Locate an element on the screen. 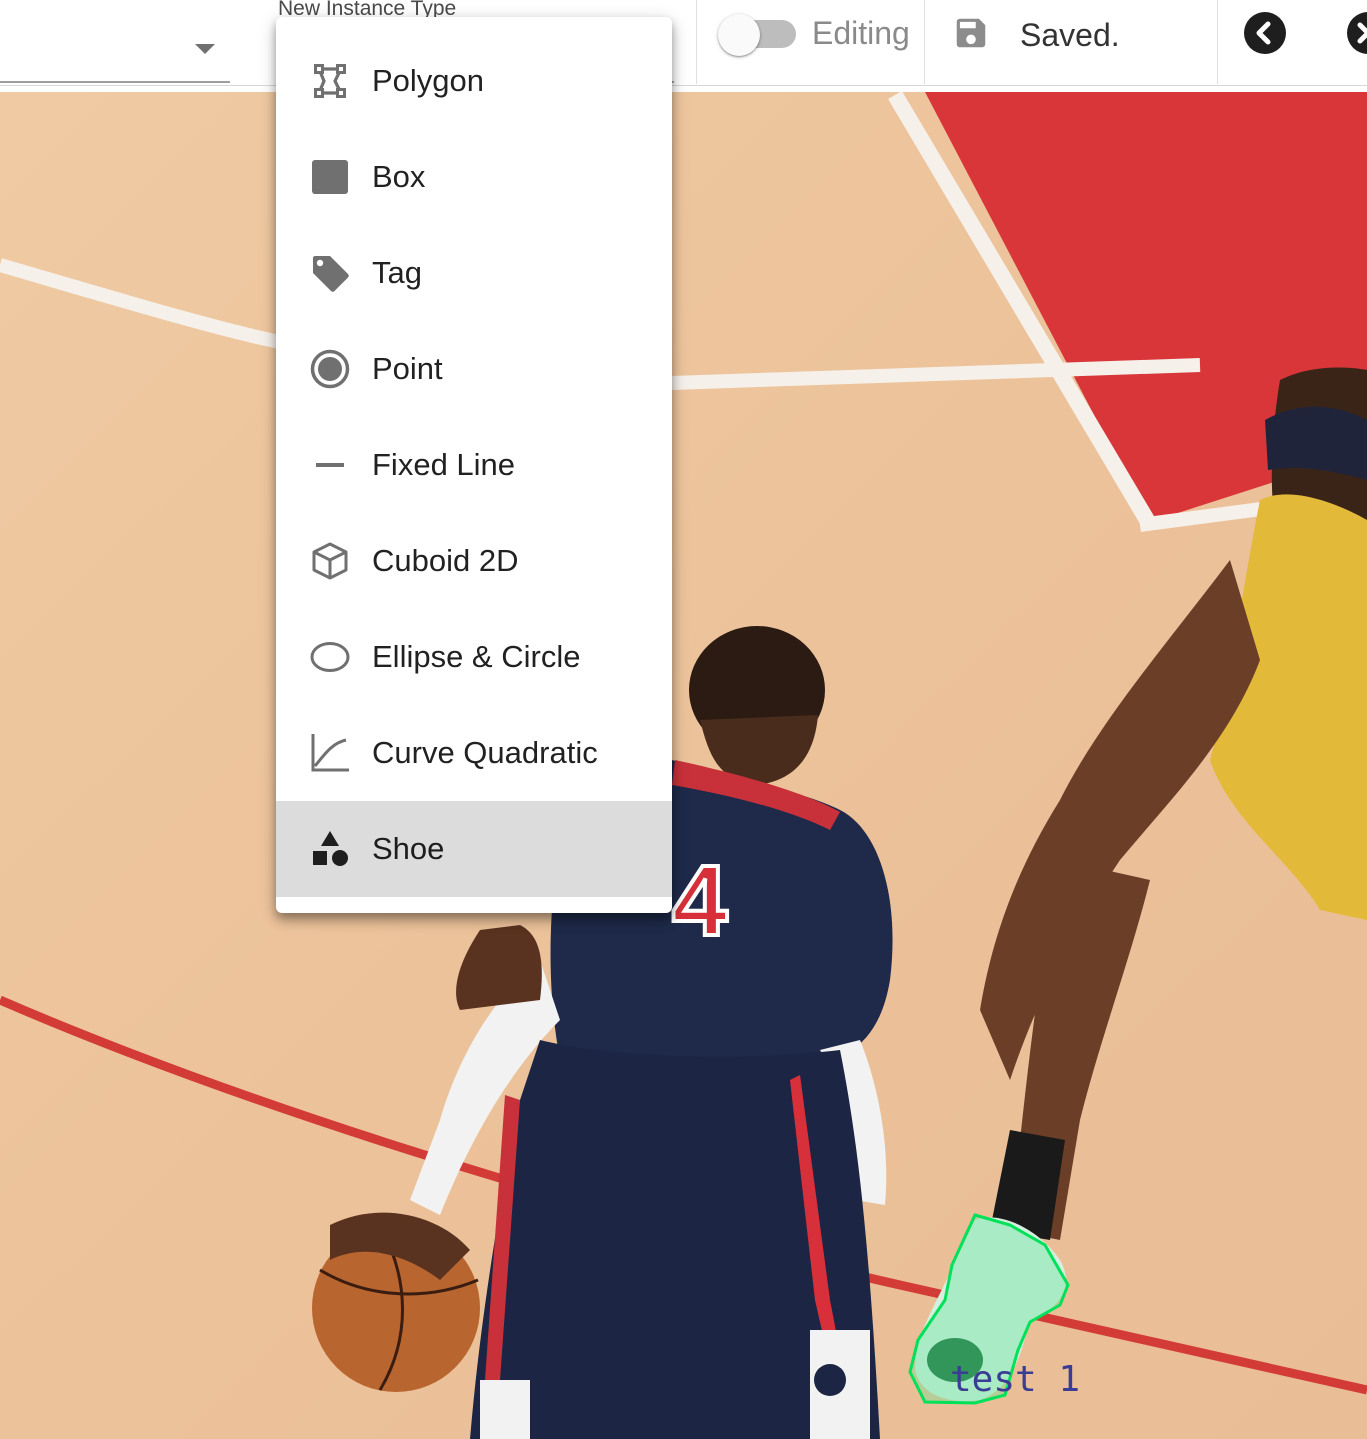 The image size is (1367, 1439). dropdown-arrow-icon is located at coordinates (205, 49).